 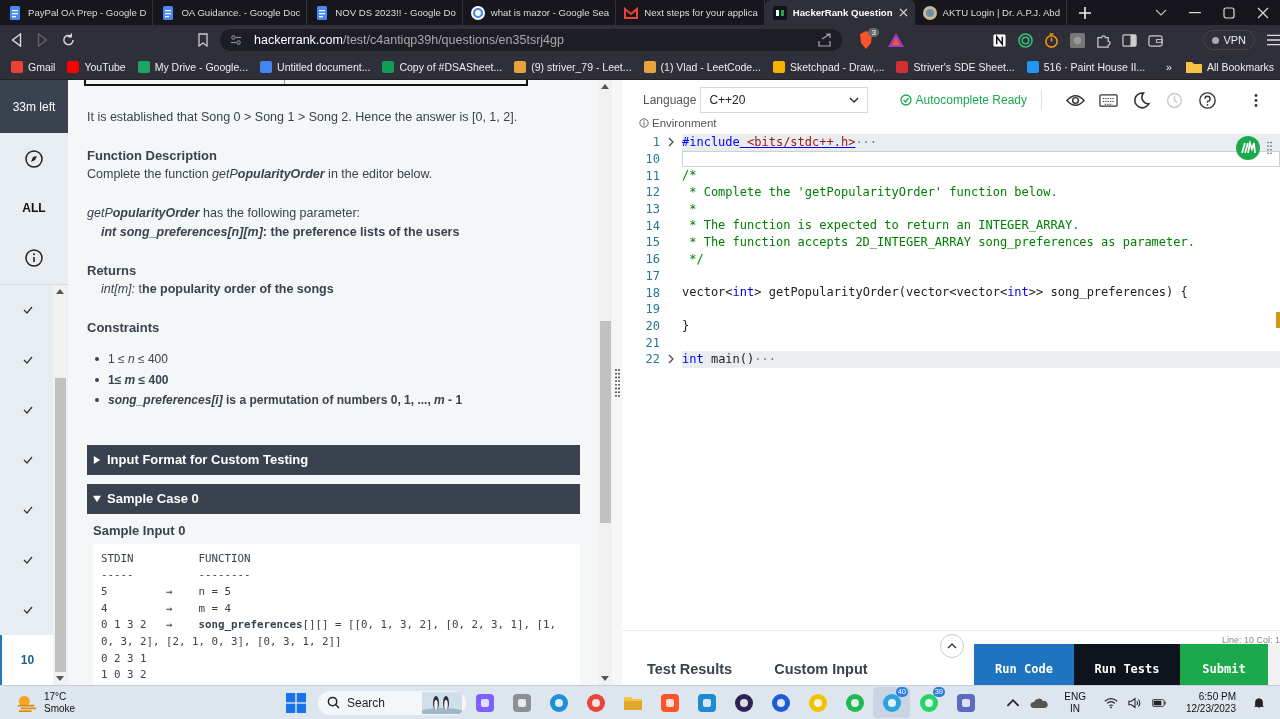 What do you see at coordinates (203, 40) in the screenshot?
I see `bookmark-icon` at bounding box center [203, 40].